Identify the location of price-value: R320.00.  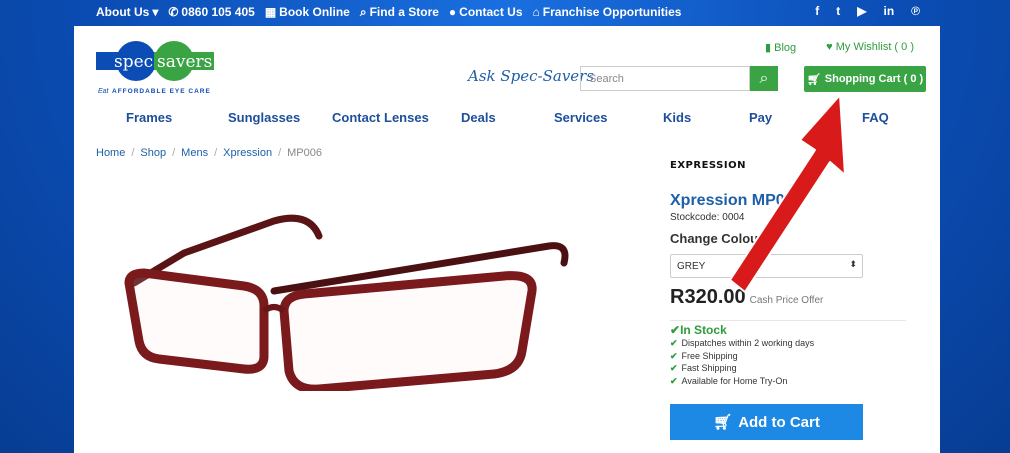
(708, 297).